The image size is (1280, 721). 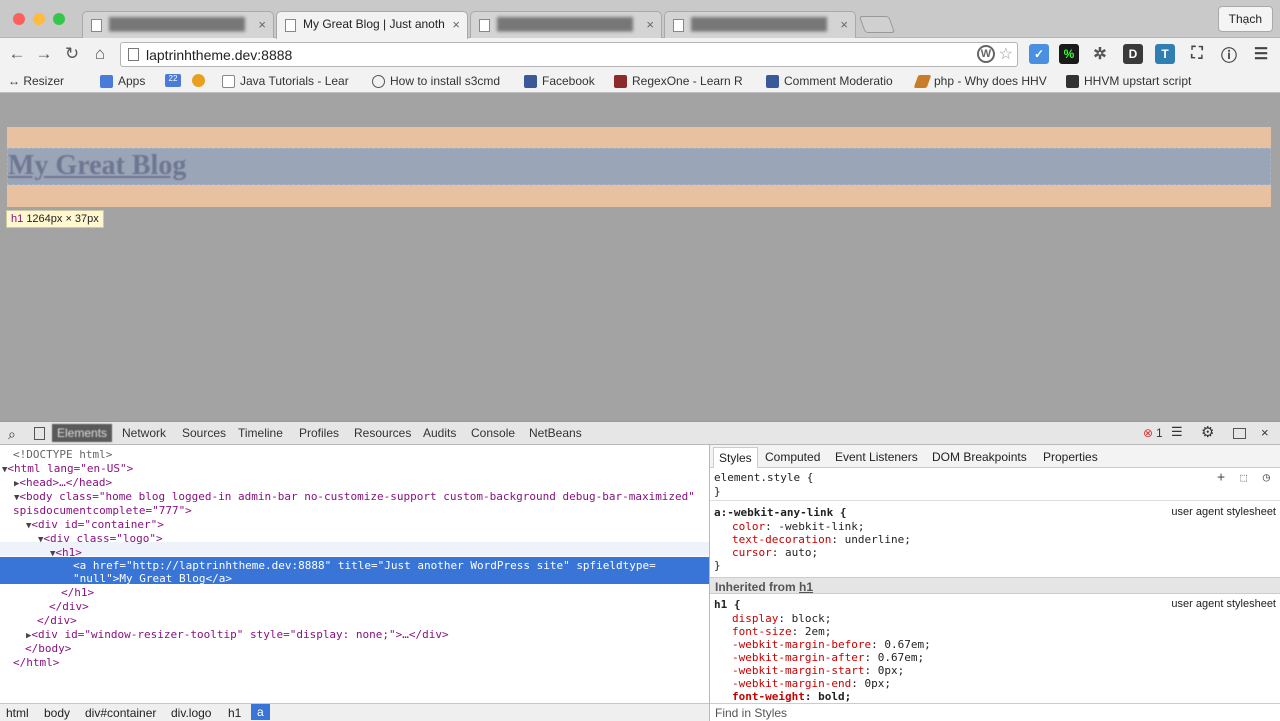 I want to click on css-property: display: block;, so click(x=781, y=618).